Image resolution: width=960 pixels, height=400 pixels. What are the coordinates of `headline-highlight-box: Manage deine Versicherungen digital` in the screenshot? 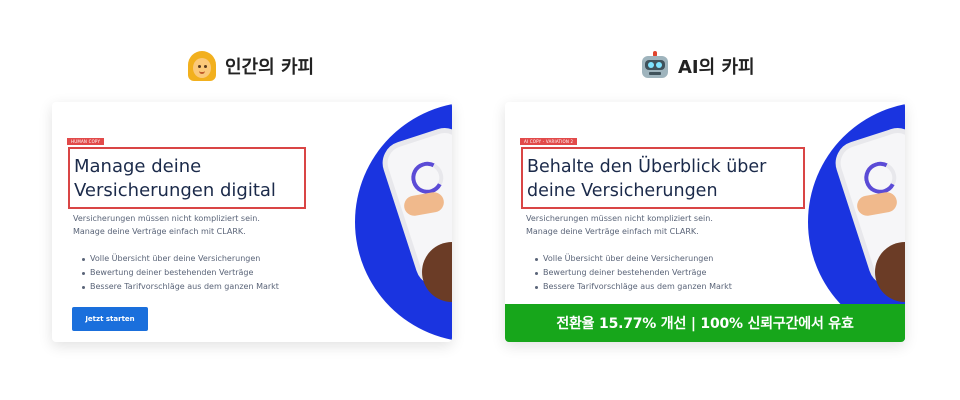 It's located at (187, 178).